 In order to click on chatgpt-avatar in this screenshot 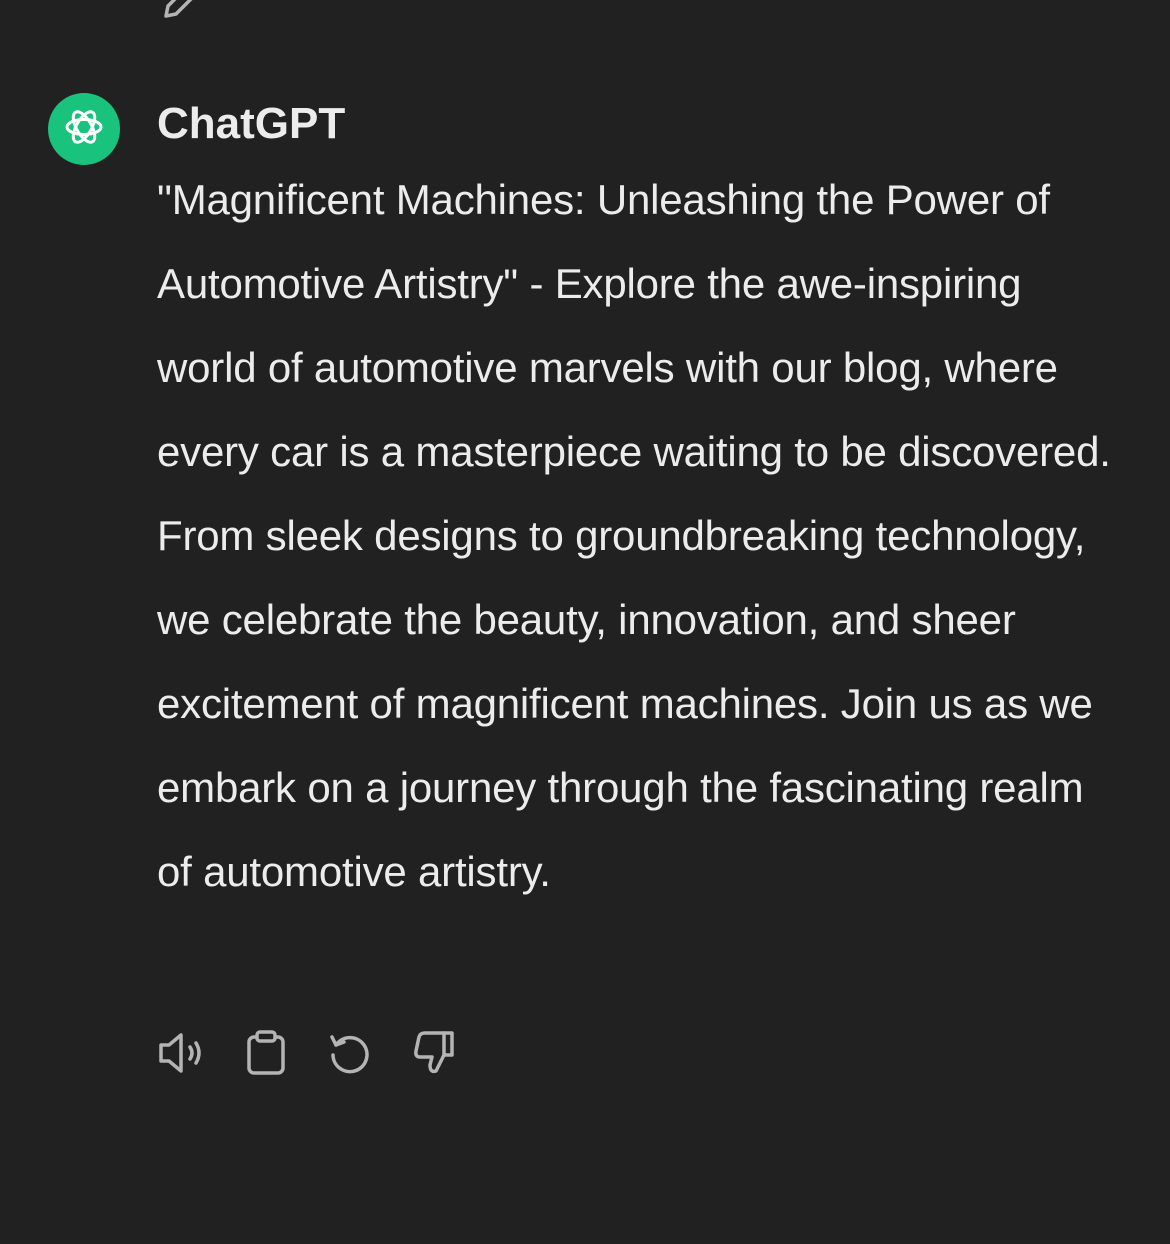, I will do `click(84, 129)`.